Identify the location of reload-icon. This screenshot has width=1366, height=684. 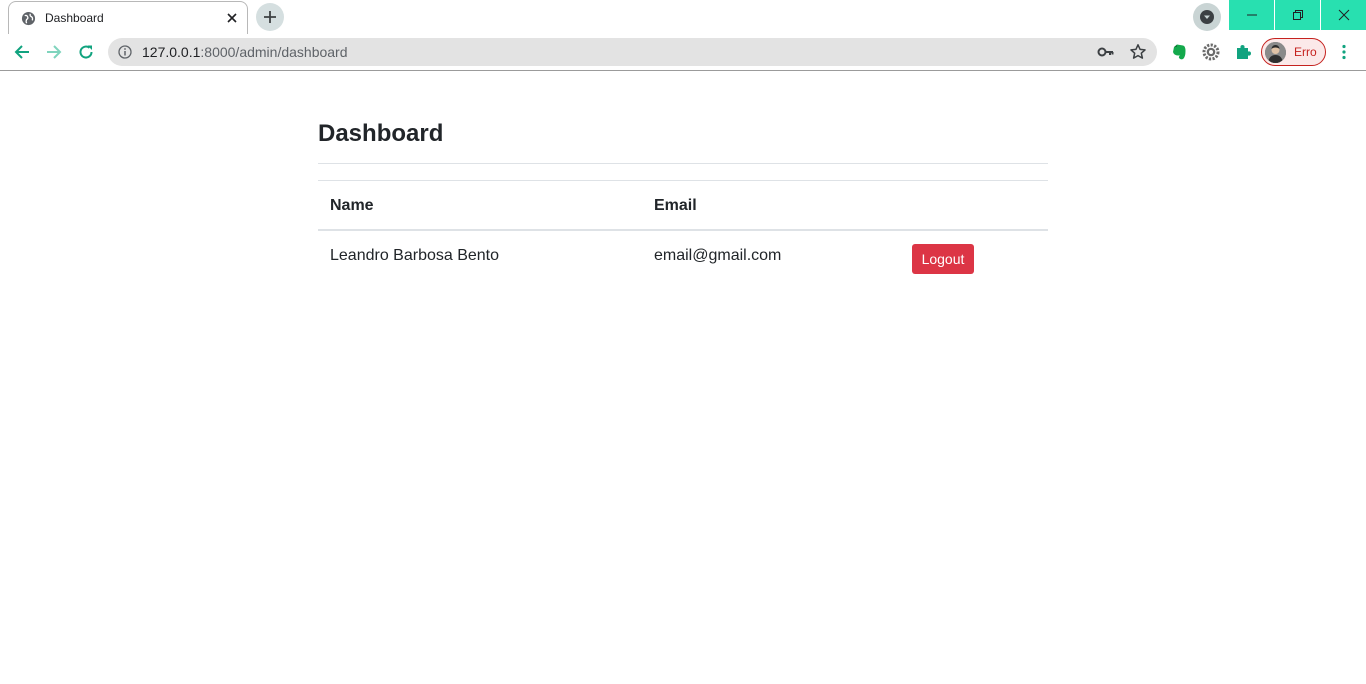
(86, 52).